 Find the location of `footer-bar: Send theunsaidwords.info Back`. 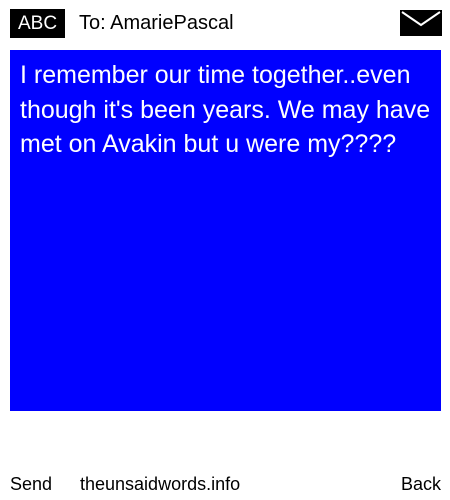

footer-bar: Send theunsaidwords.info Back is located at coordinates (225, 484).